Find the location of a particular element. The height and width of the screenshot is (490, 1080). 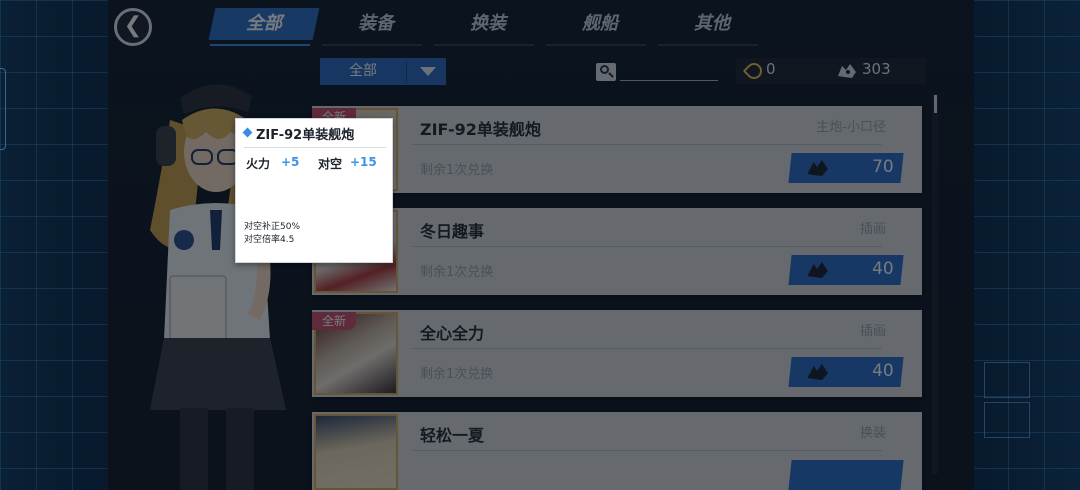

shop-item-row: 全新 全心全力 插画 剩余1次兑换 40 is located at coordinates (617, 353).